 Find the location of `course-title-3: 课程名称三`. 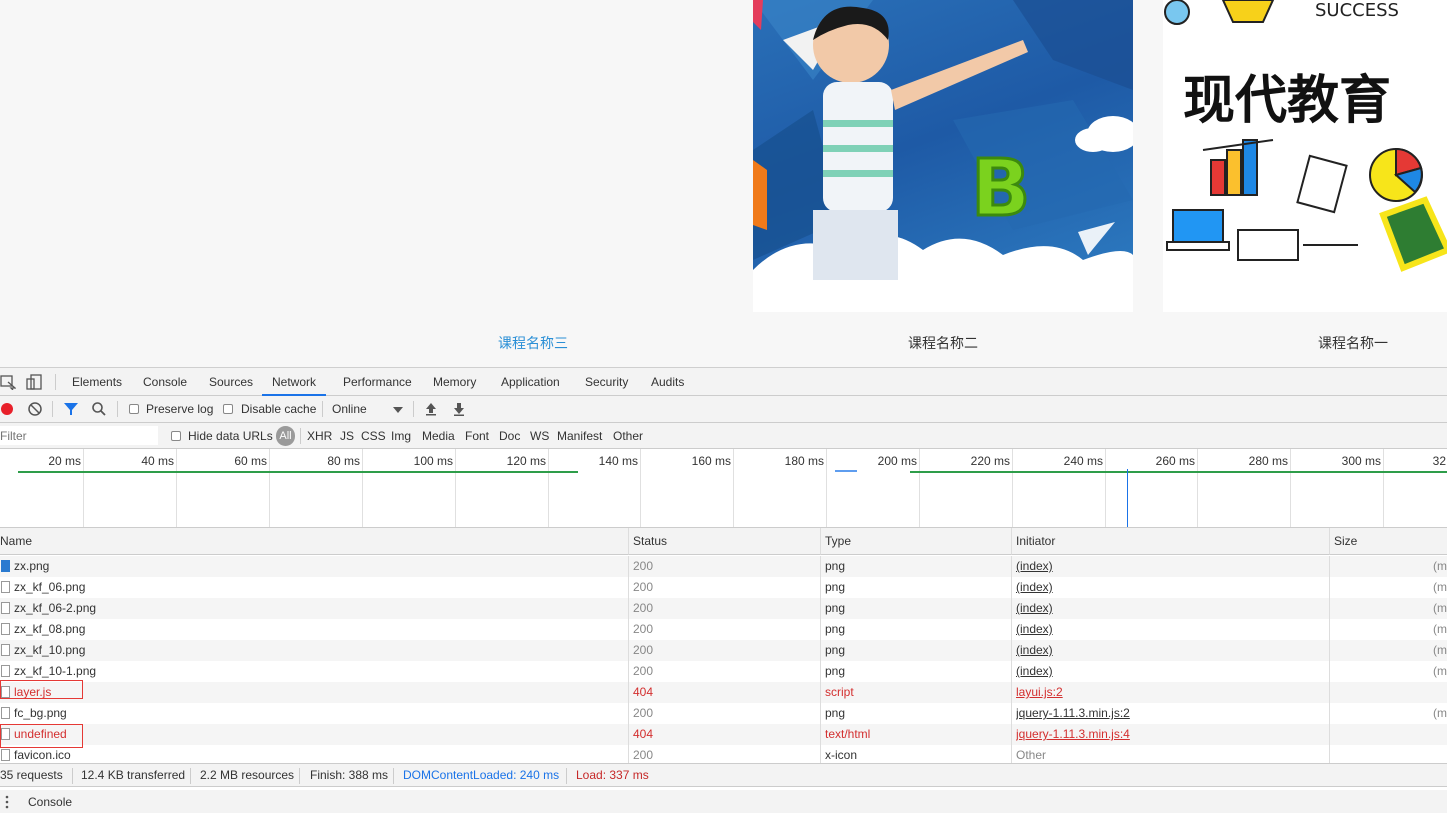

course-title-3: 课程名称三 is located at coordinates (533, 343).